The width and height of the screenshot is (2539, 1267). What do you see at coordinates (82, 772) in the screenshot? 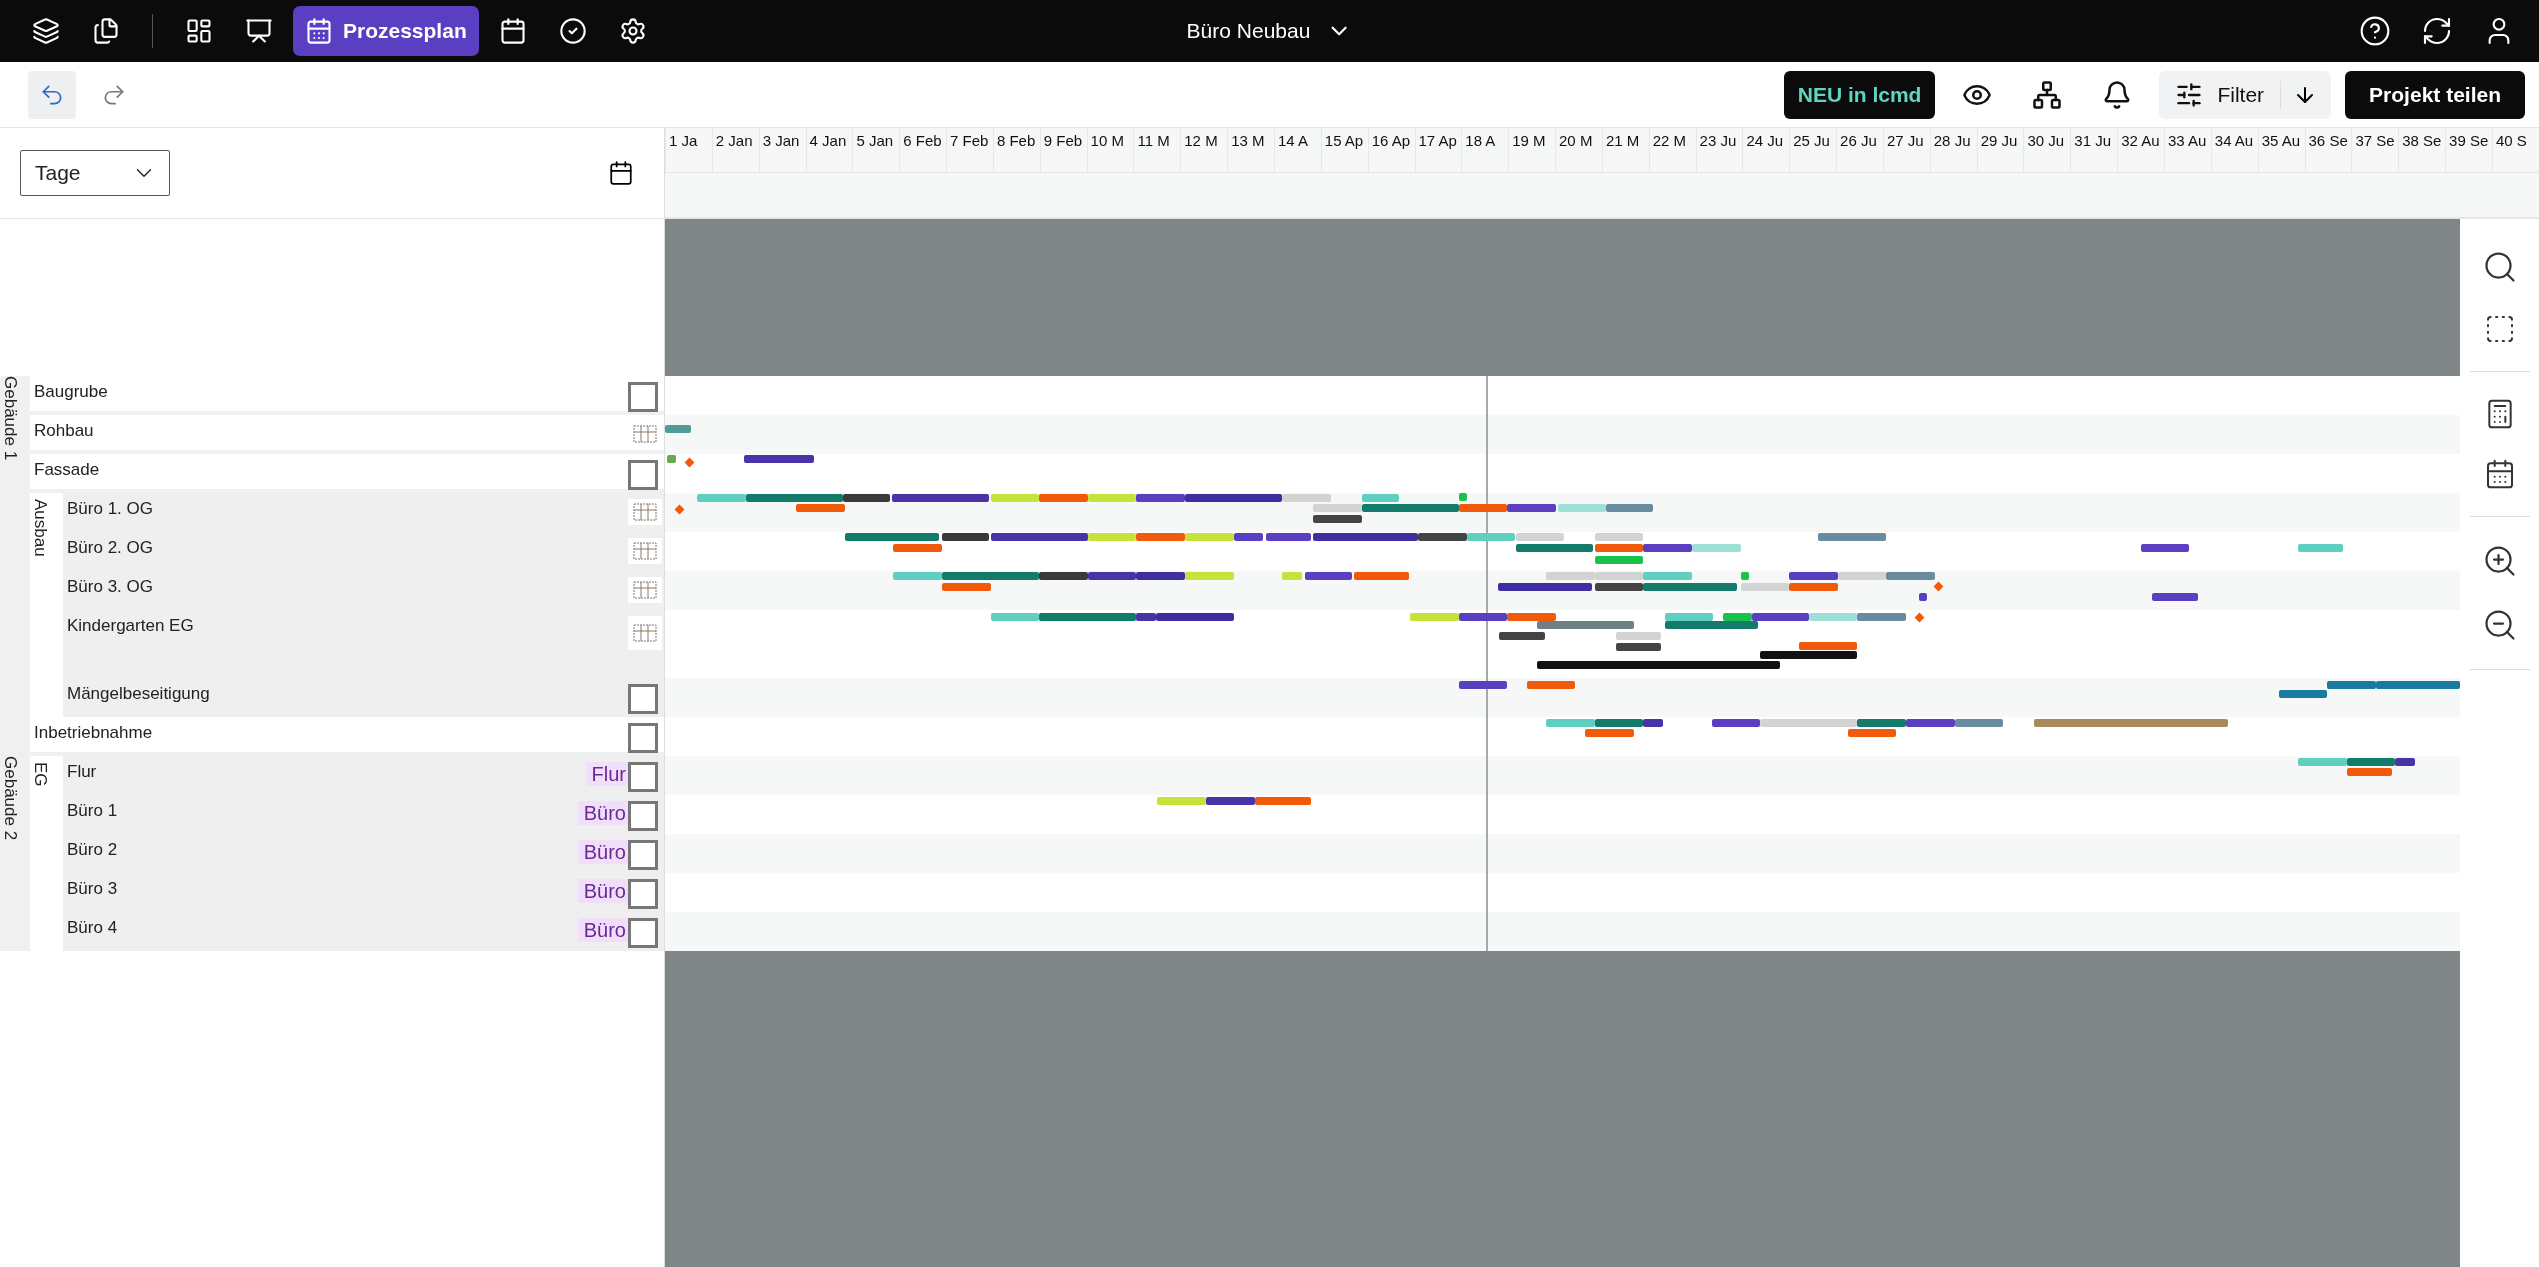
I see `row-label: Flur` at bounding box center [82, 772].